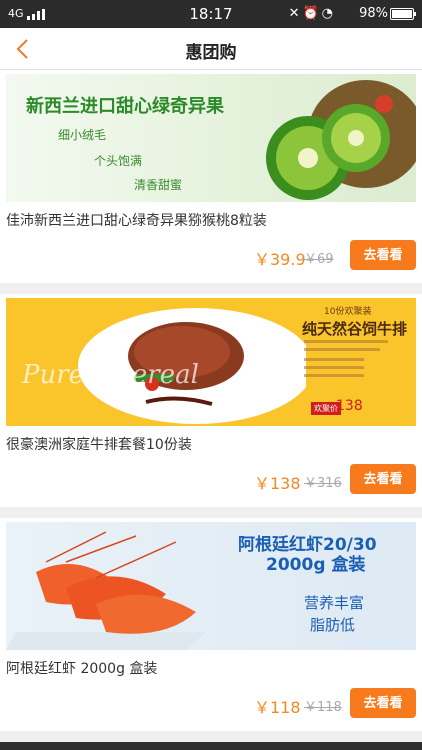 The width and height of the screenshot is (422, 750). What do you see at coordinates (346, 358) in the screenshot?
I see `banner-fine-print` at bounding box center [346, 358].